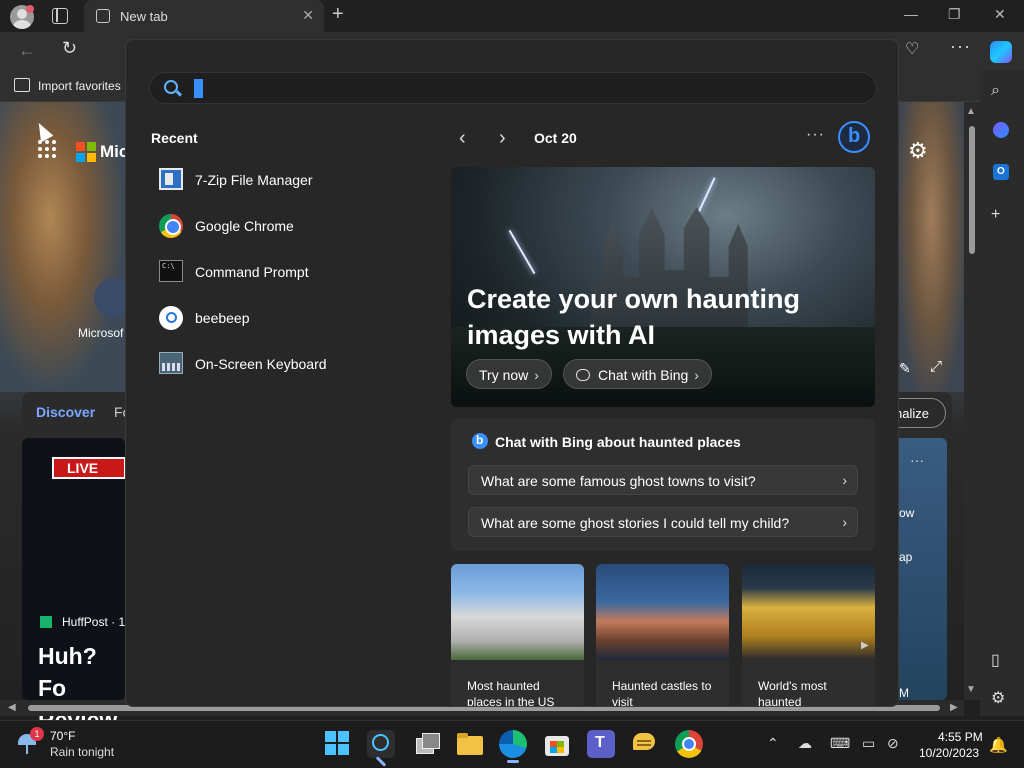  I want to click on sidebar-toggle-icon: ▯, so click(995, 660).